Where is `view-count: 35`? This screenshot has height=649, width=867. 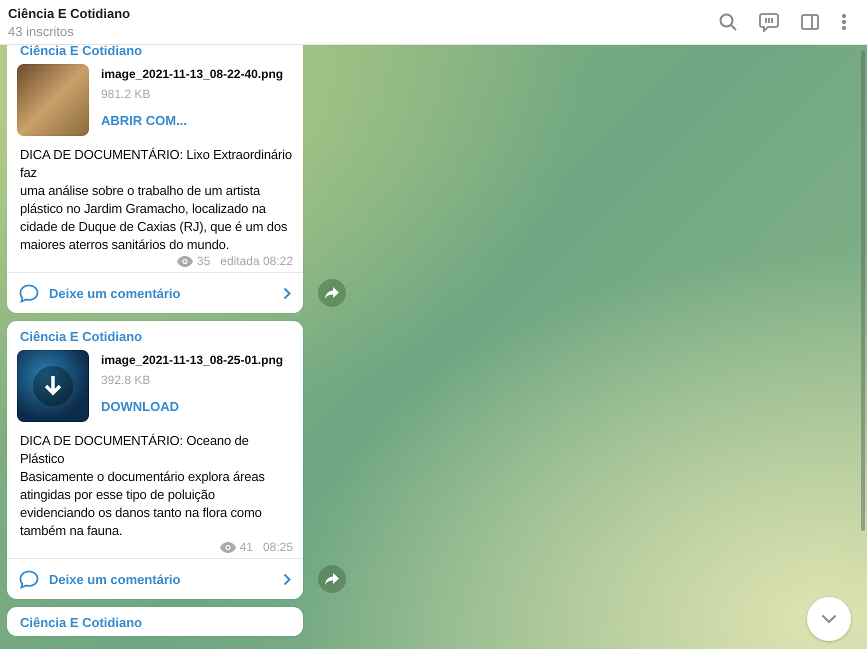 view-count: 35 is located at coordinates (203, 261).